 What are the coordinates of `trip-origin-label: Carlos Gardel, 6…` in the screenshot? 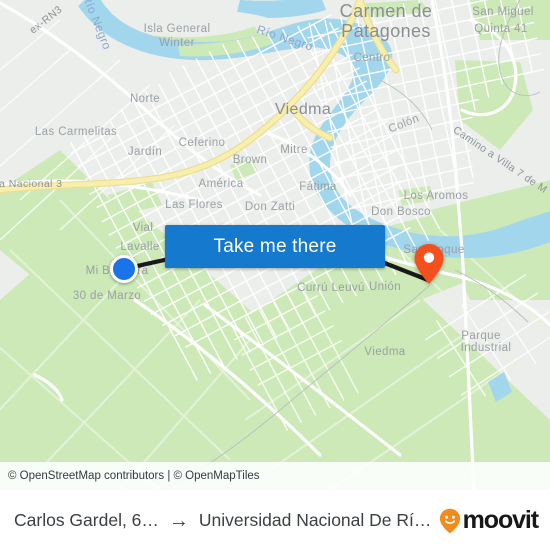 It's located at (86, 520).